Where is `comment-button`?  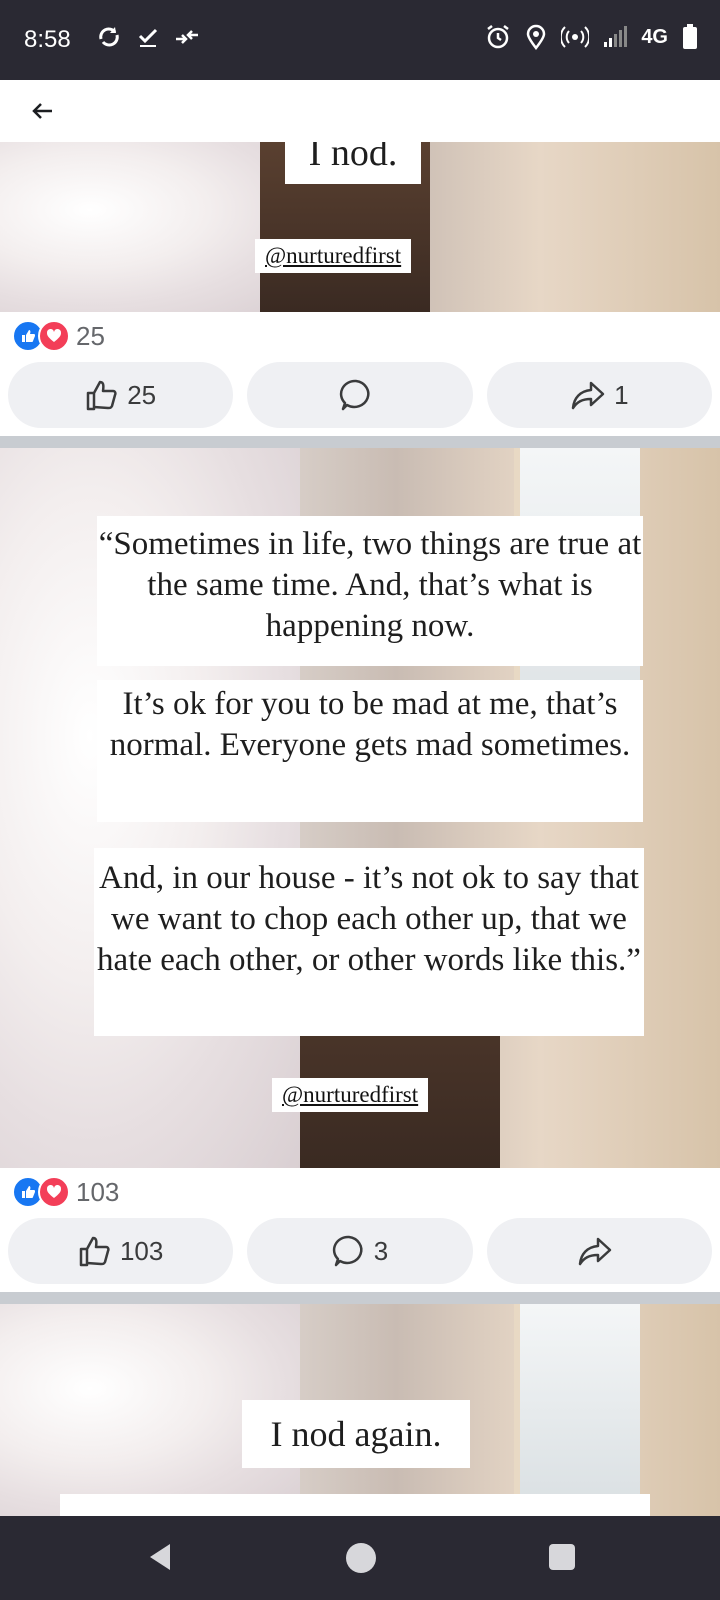
comment-button is located at coordinates (360, 395).